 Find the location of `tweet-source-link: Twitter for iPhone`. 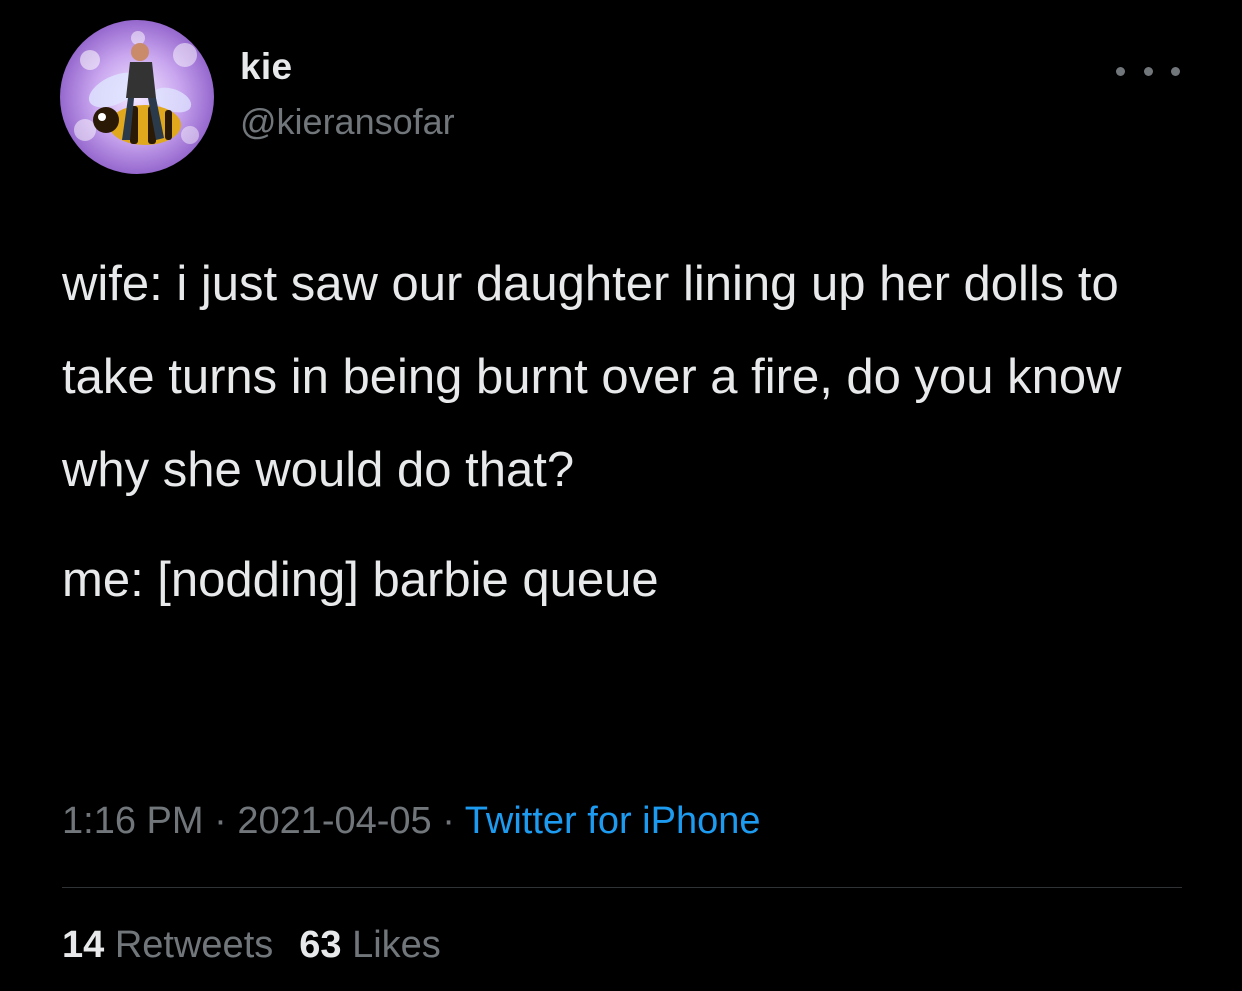

tweet-source-link: Twitter for iPhone is located at coordinates (613, 821).